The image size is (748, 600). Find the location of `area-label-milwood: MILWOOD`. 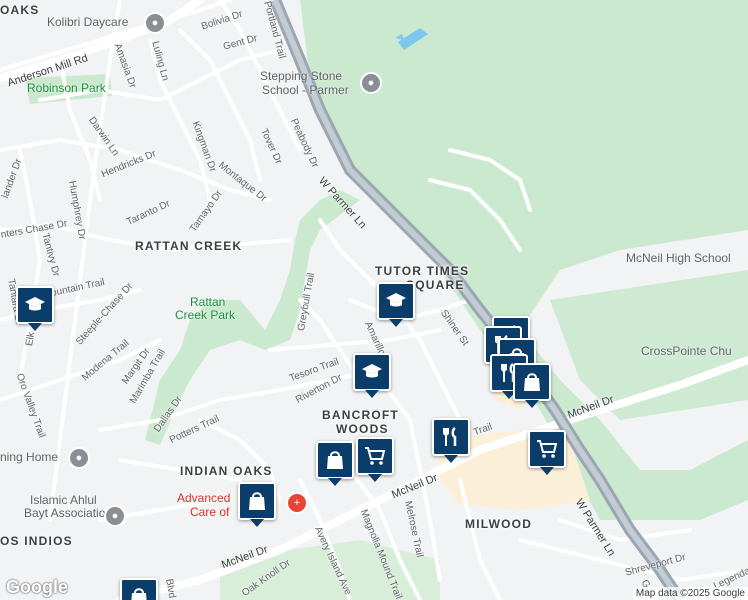

area-label-milwood: MILWOOD is located at coordinates (499, 524).